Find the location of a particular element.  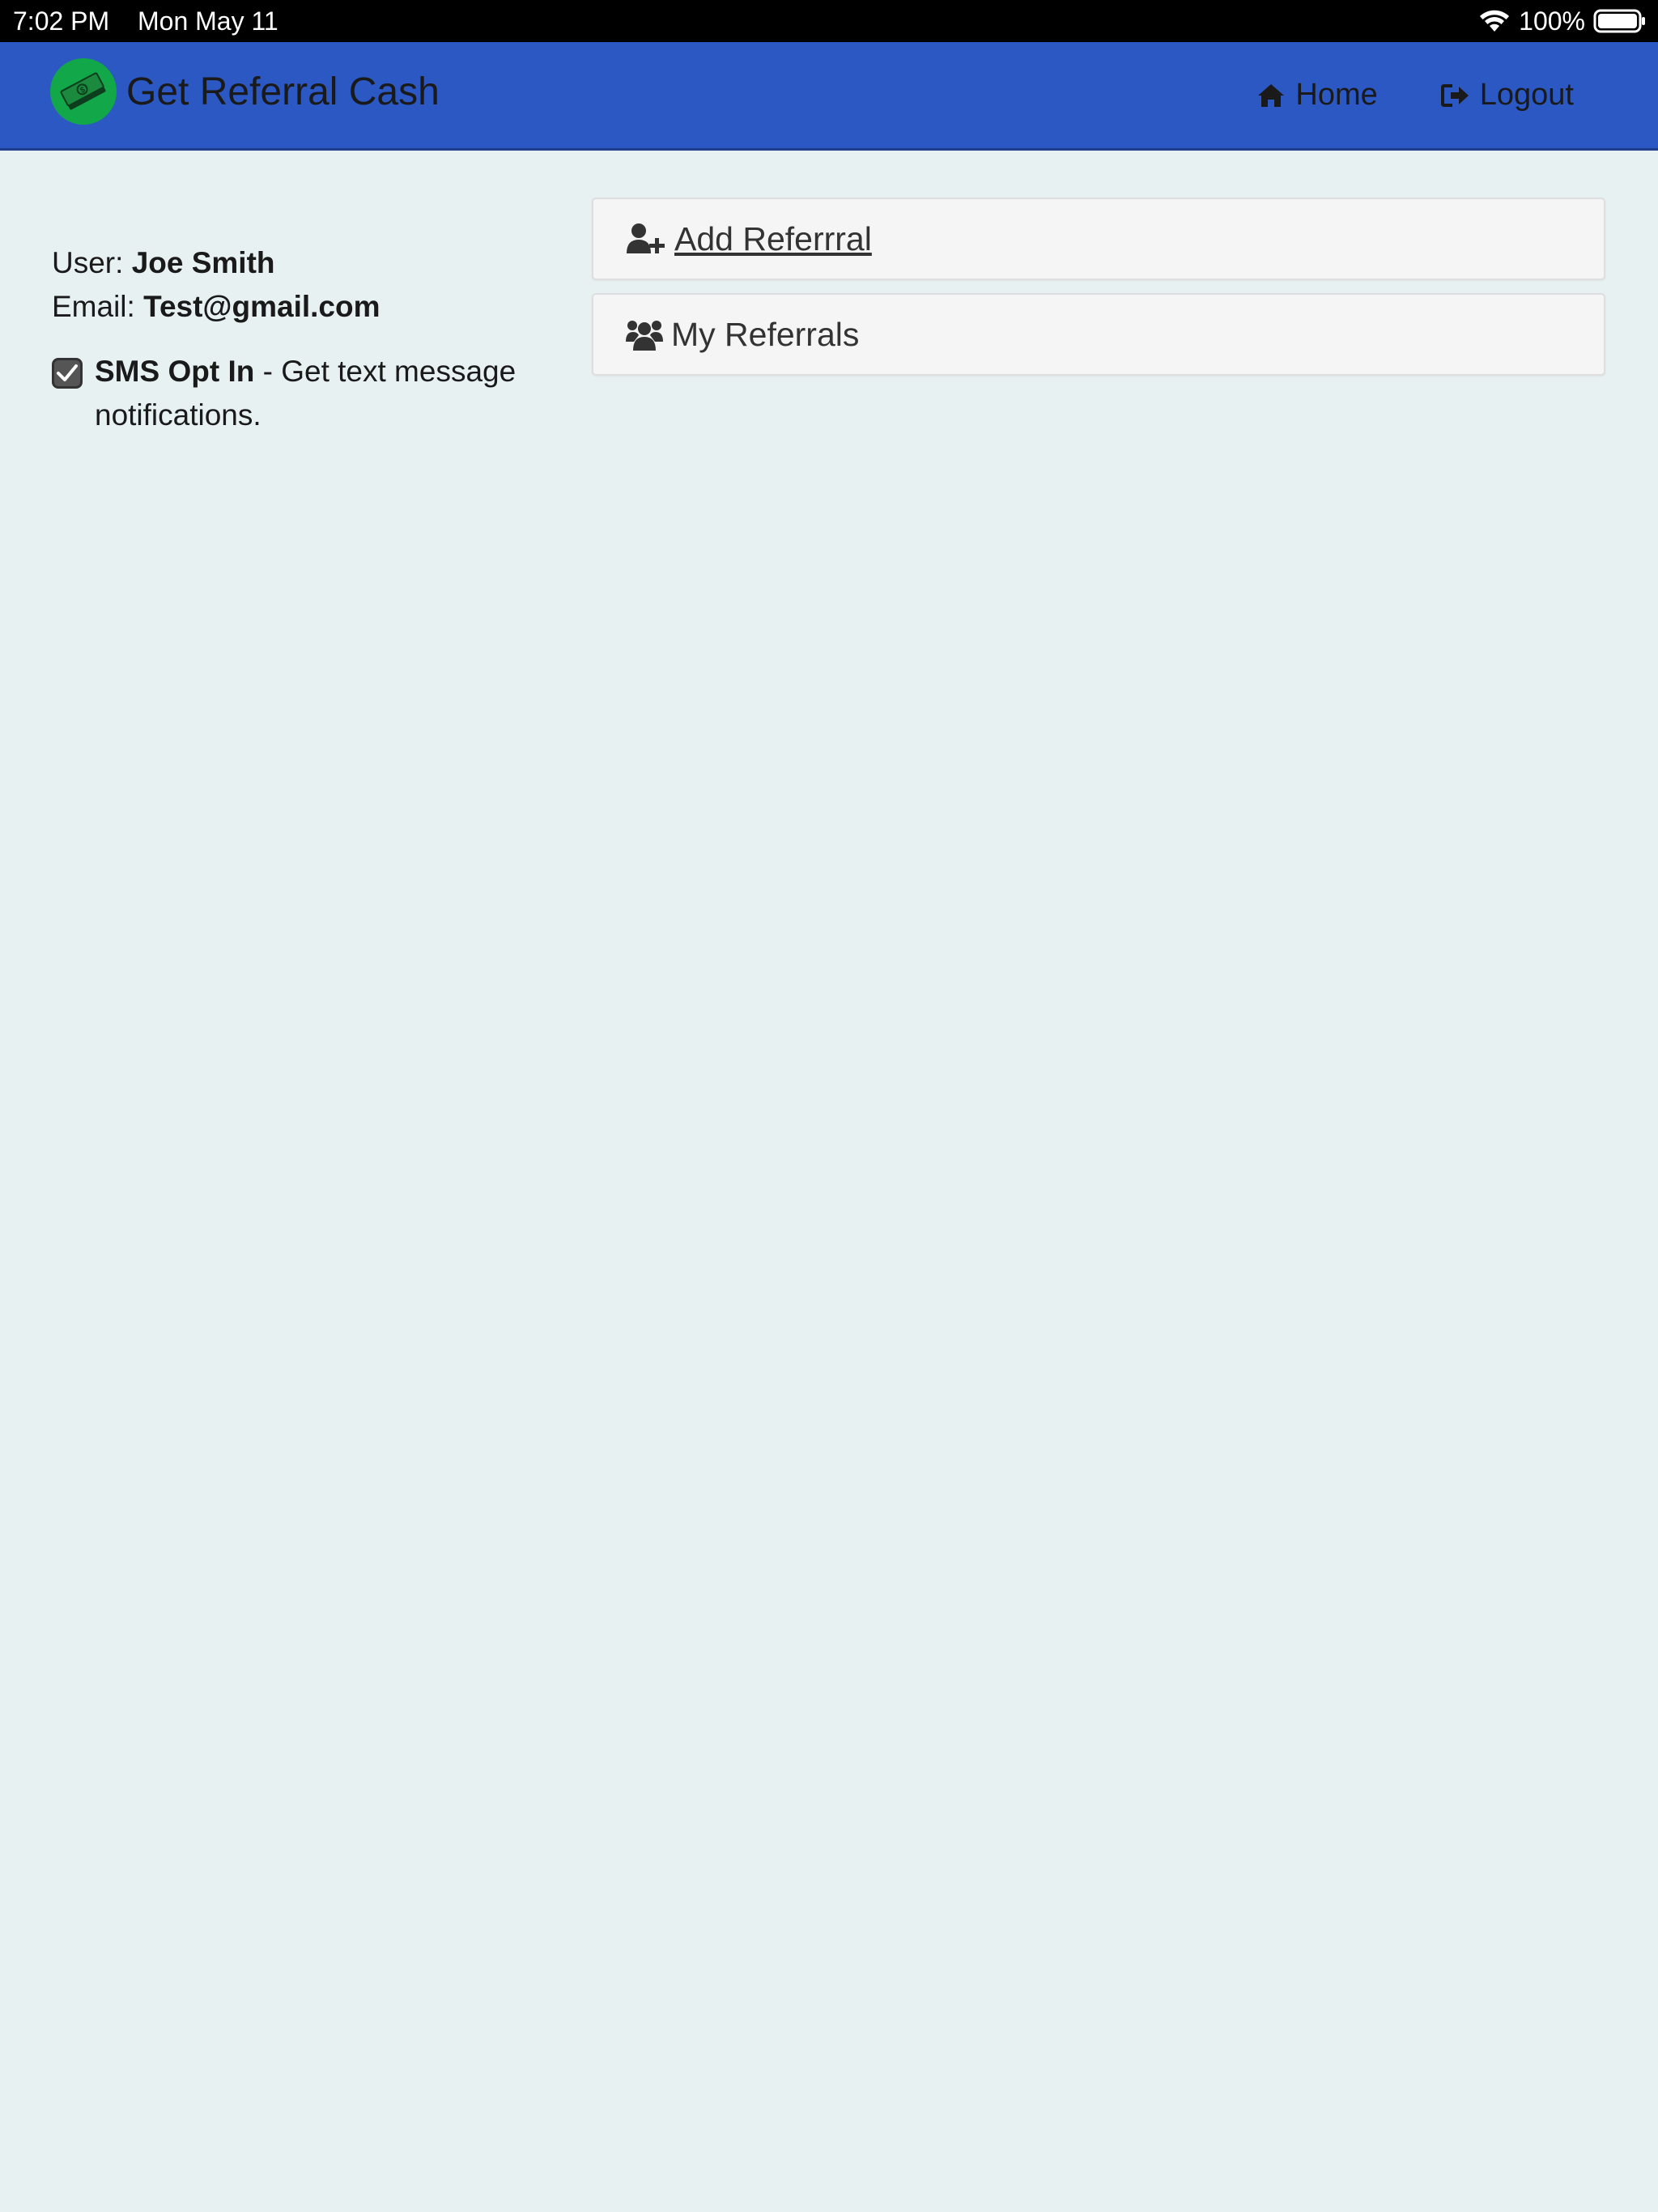

logout-link: Logout is located at coordinates (1507, 96).